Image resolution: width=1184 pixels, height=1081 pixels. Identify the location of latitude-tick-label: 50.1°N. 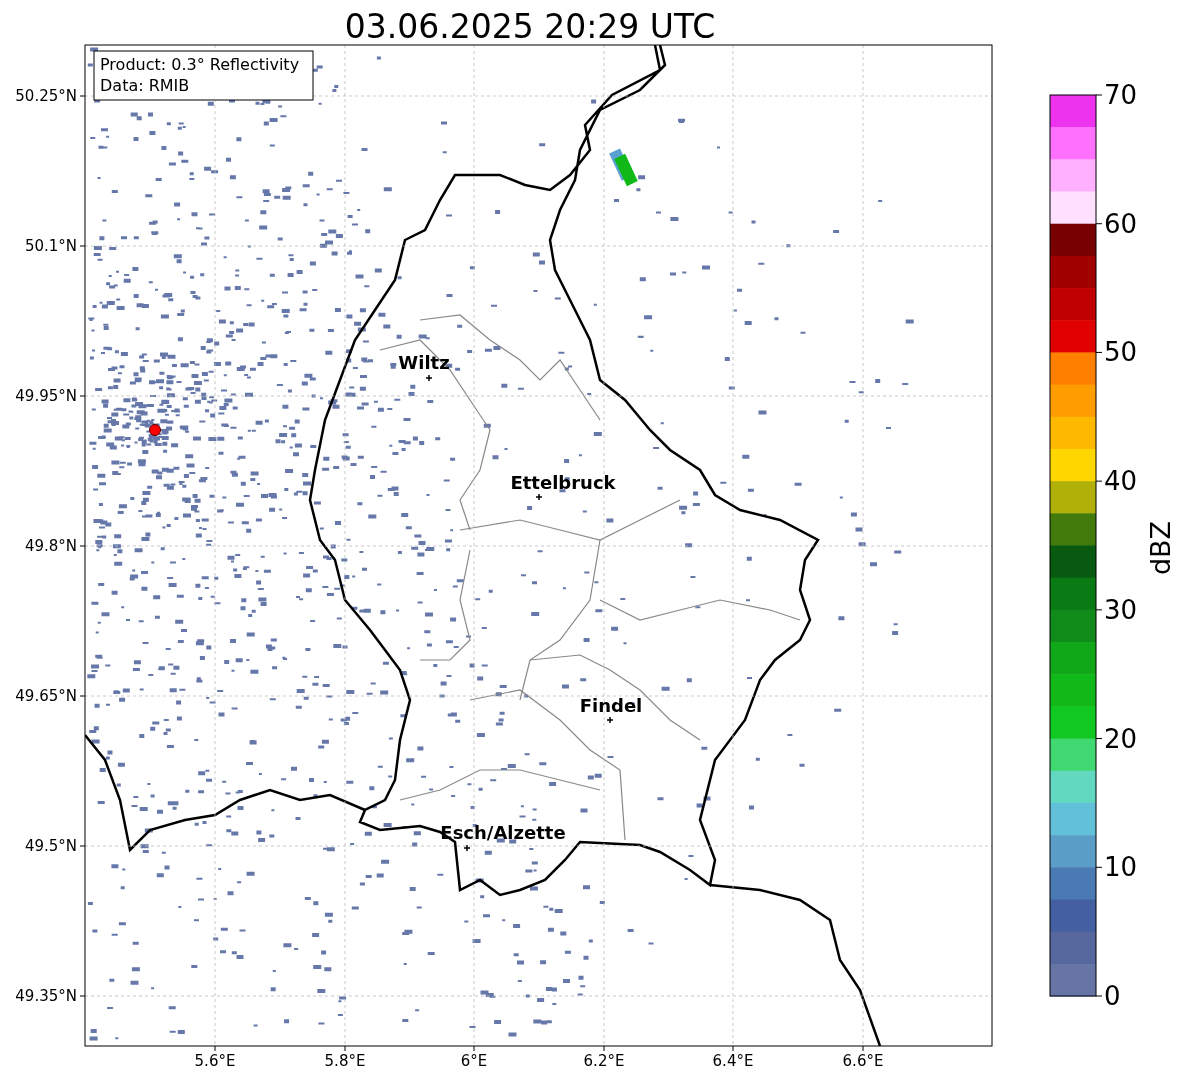
(50, 246).